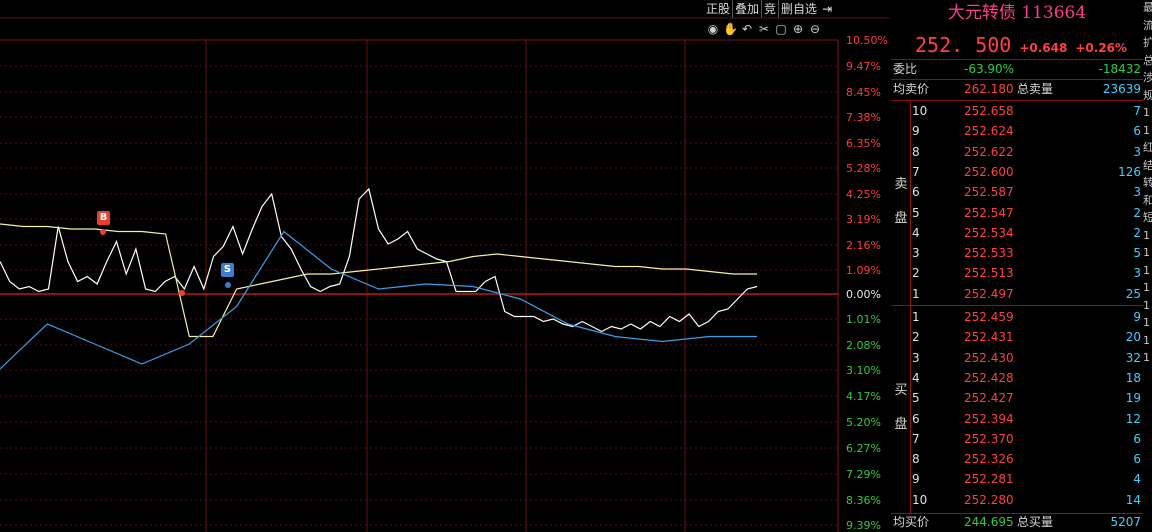  Describe the element at coordinates (989, 69) in the screenshot. I see `weibi-pct: -63.90%` at that location.